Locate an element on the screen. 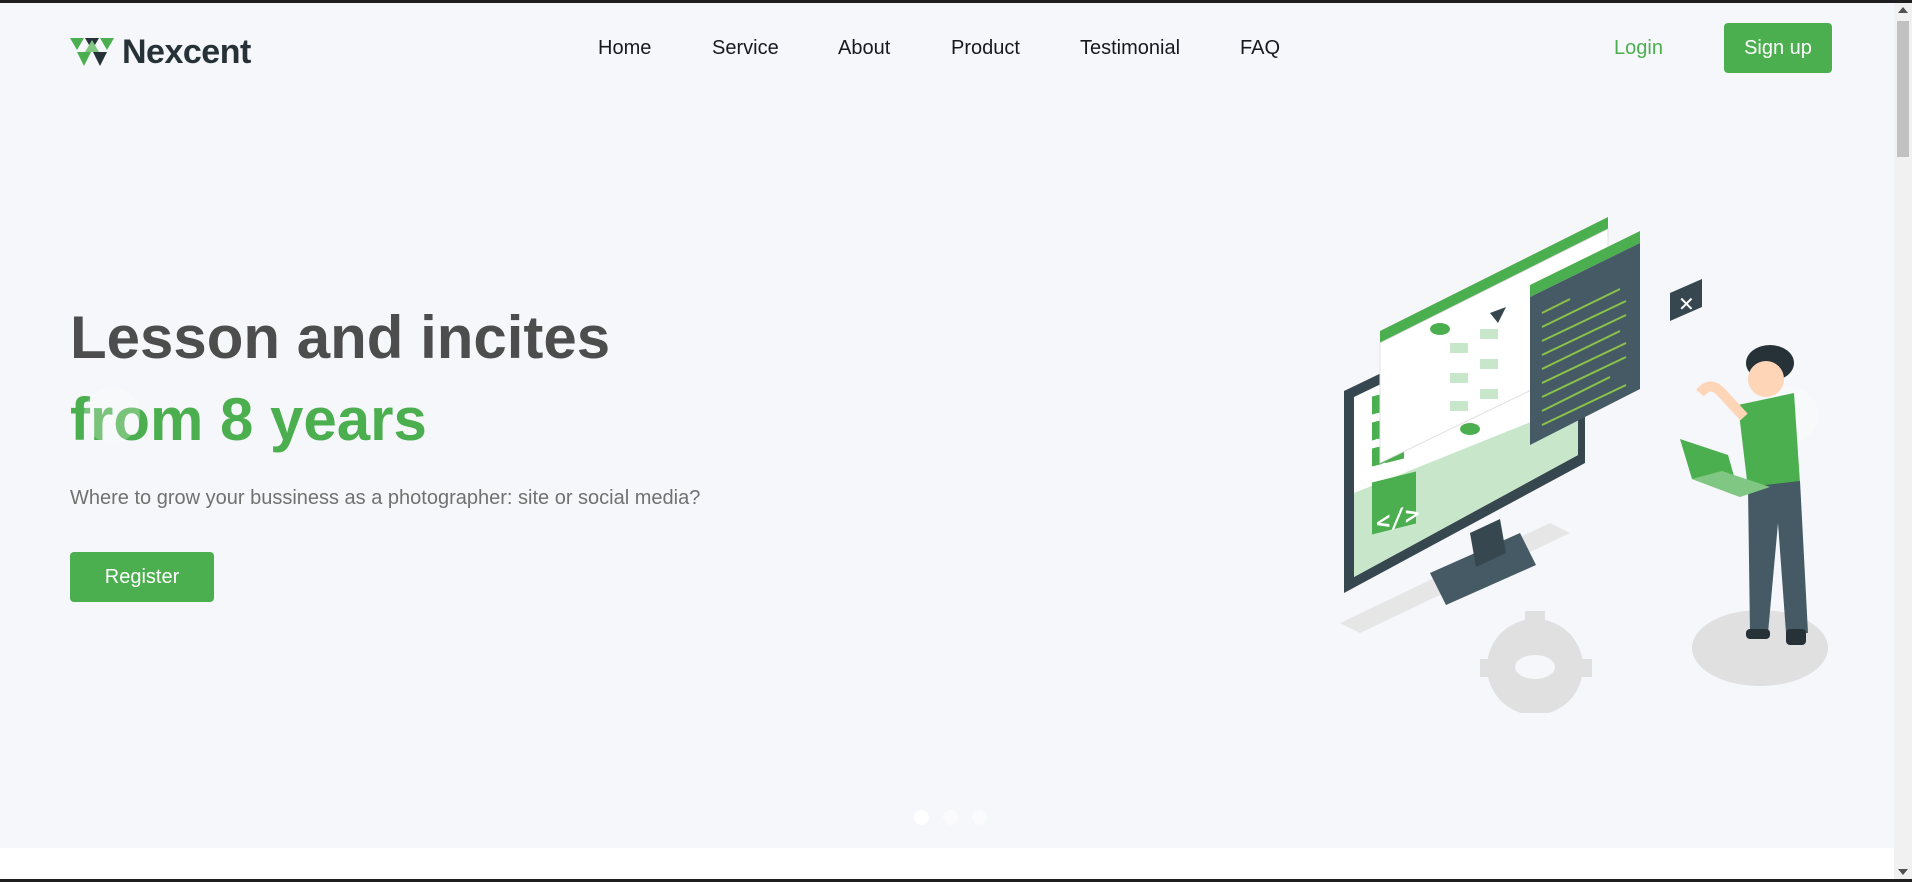 The image size is (1912, 882). close-icon: ✕ is located at coordinates (1686, 300).